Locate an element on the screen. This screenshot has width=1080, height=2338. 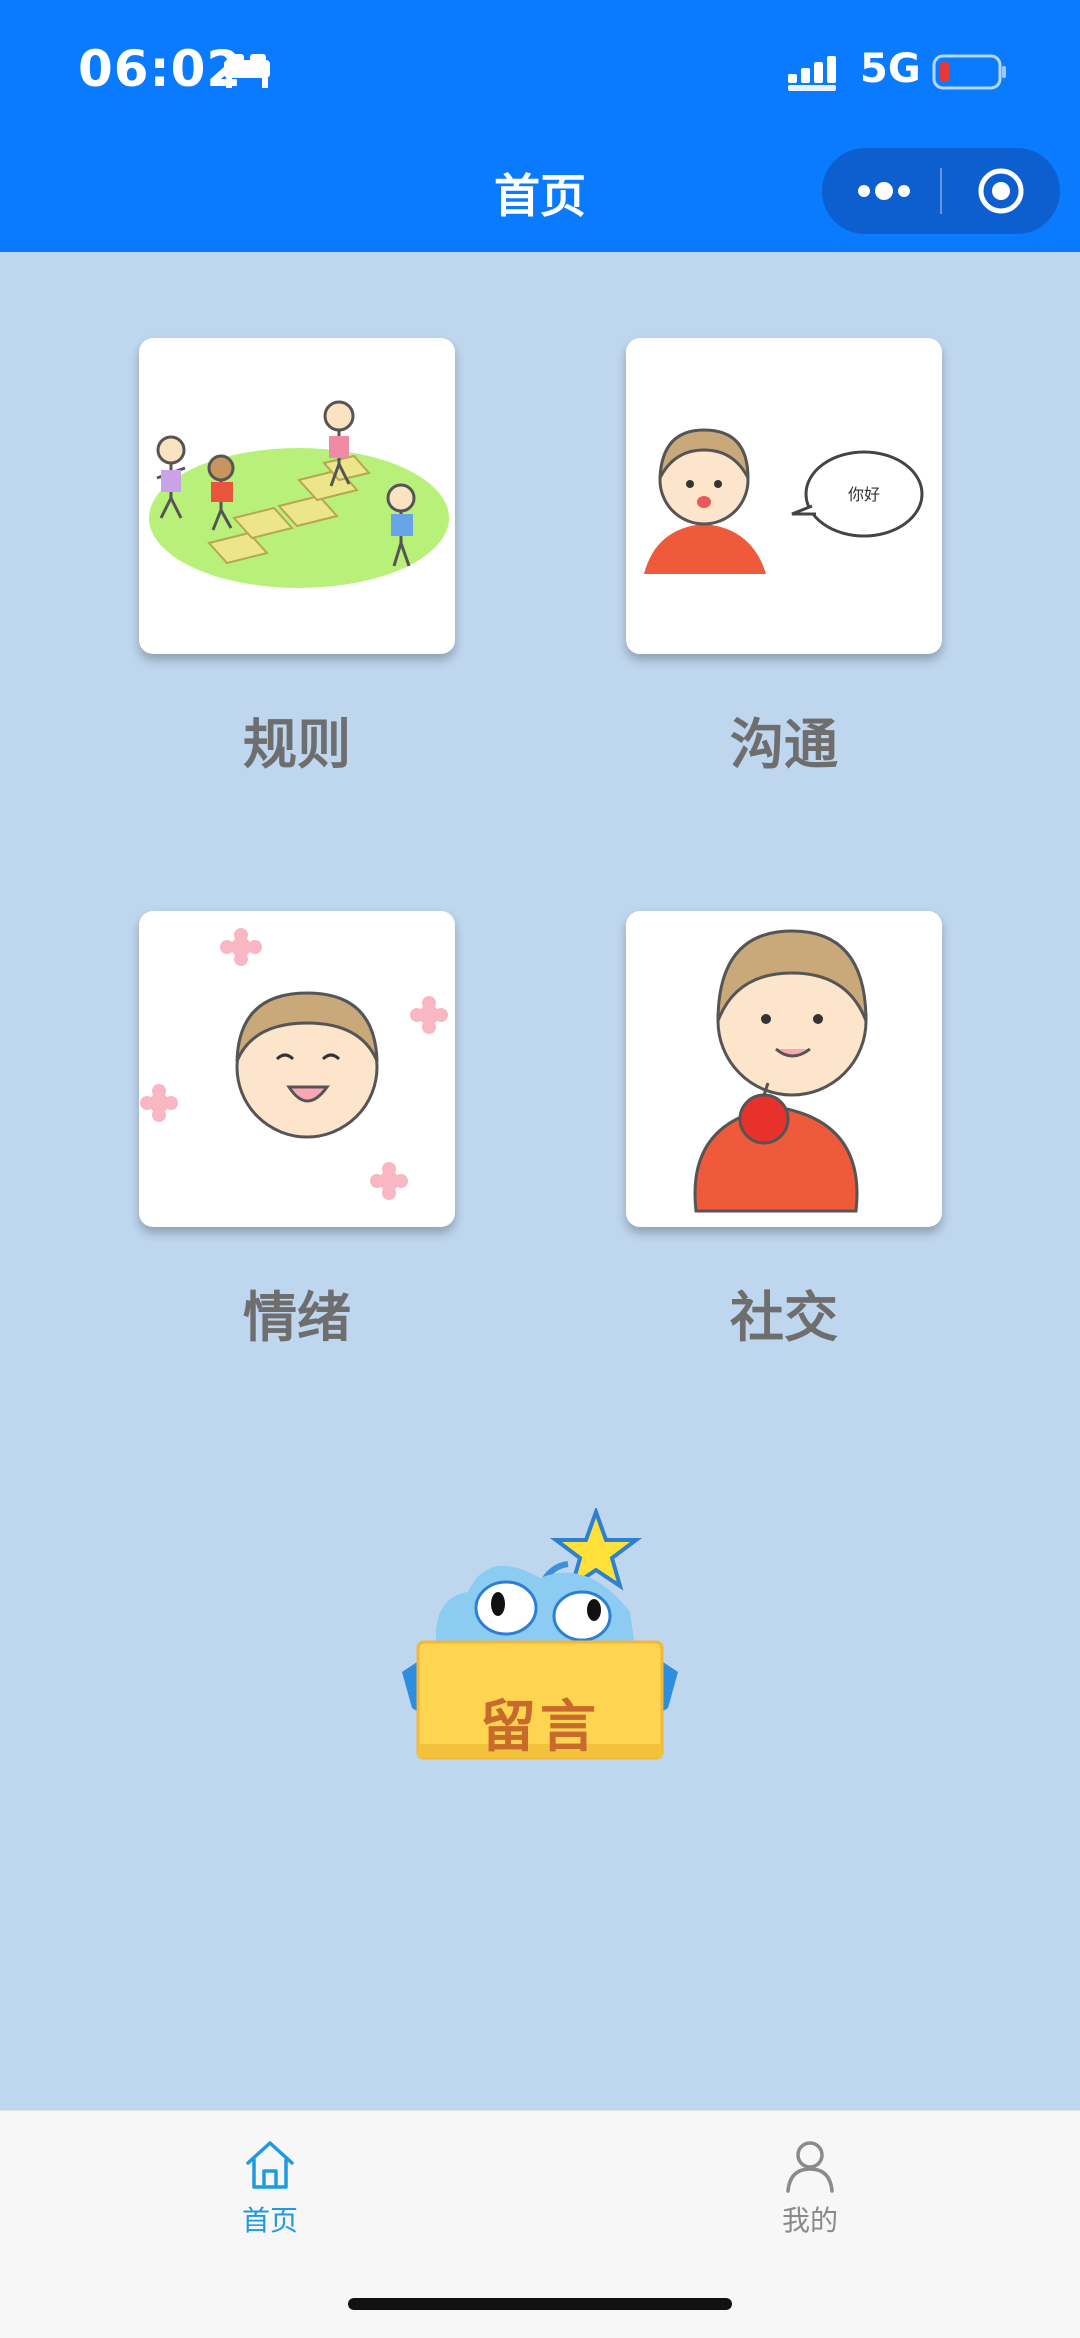
category-card-social is located at coordinates (784, 1069).